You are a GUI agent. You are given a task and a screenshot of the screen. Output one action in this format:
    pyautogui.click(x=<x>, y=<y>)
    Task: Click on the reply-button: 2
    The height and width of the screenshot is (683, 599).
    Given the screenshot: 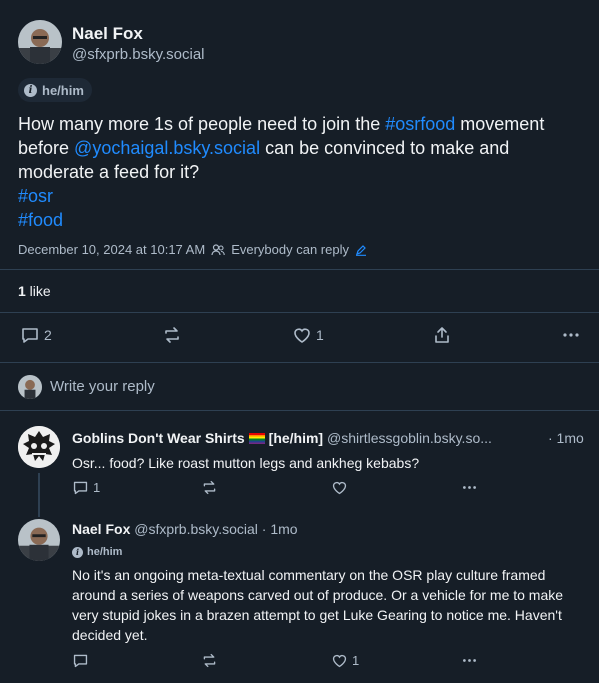 What is the action you would take?
    pyautogui.click(x=36, y=335)
    